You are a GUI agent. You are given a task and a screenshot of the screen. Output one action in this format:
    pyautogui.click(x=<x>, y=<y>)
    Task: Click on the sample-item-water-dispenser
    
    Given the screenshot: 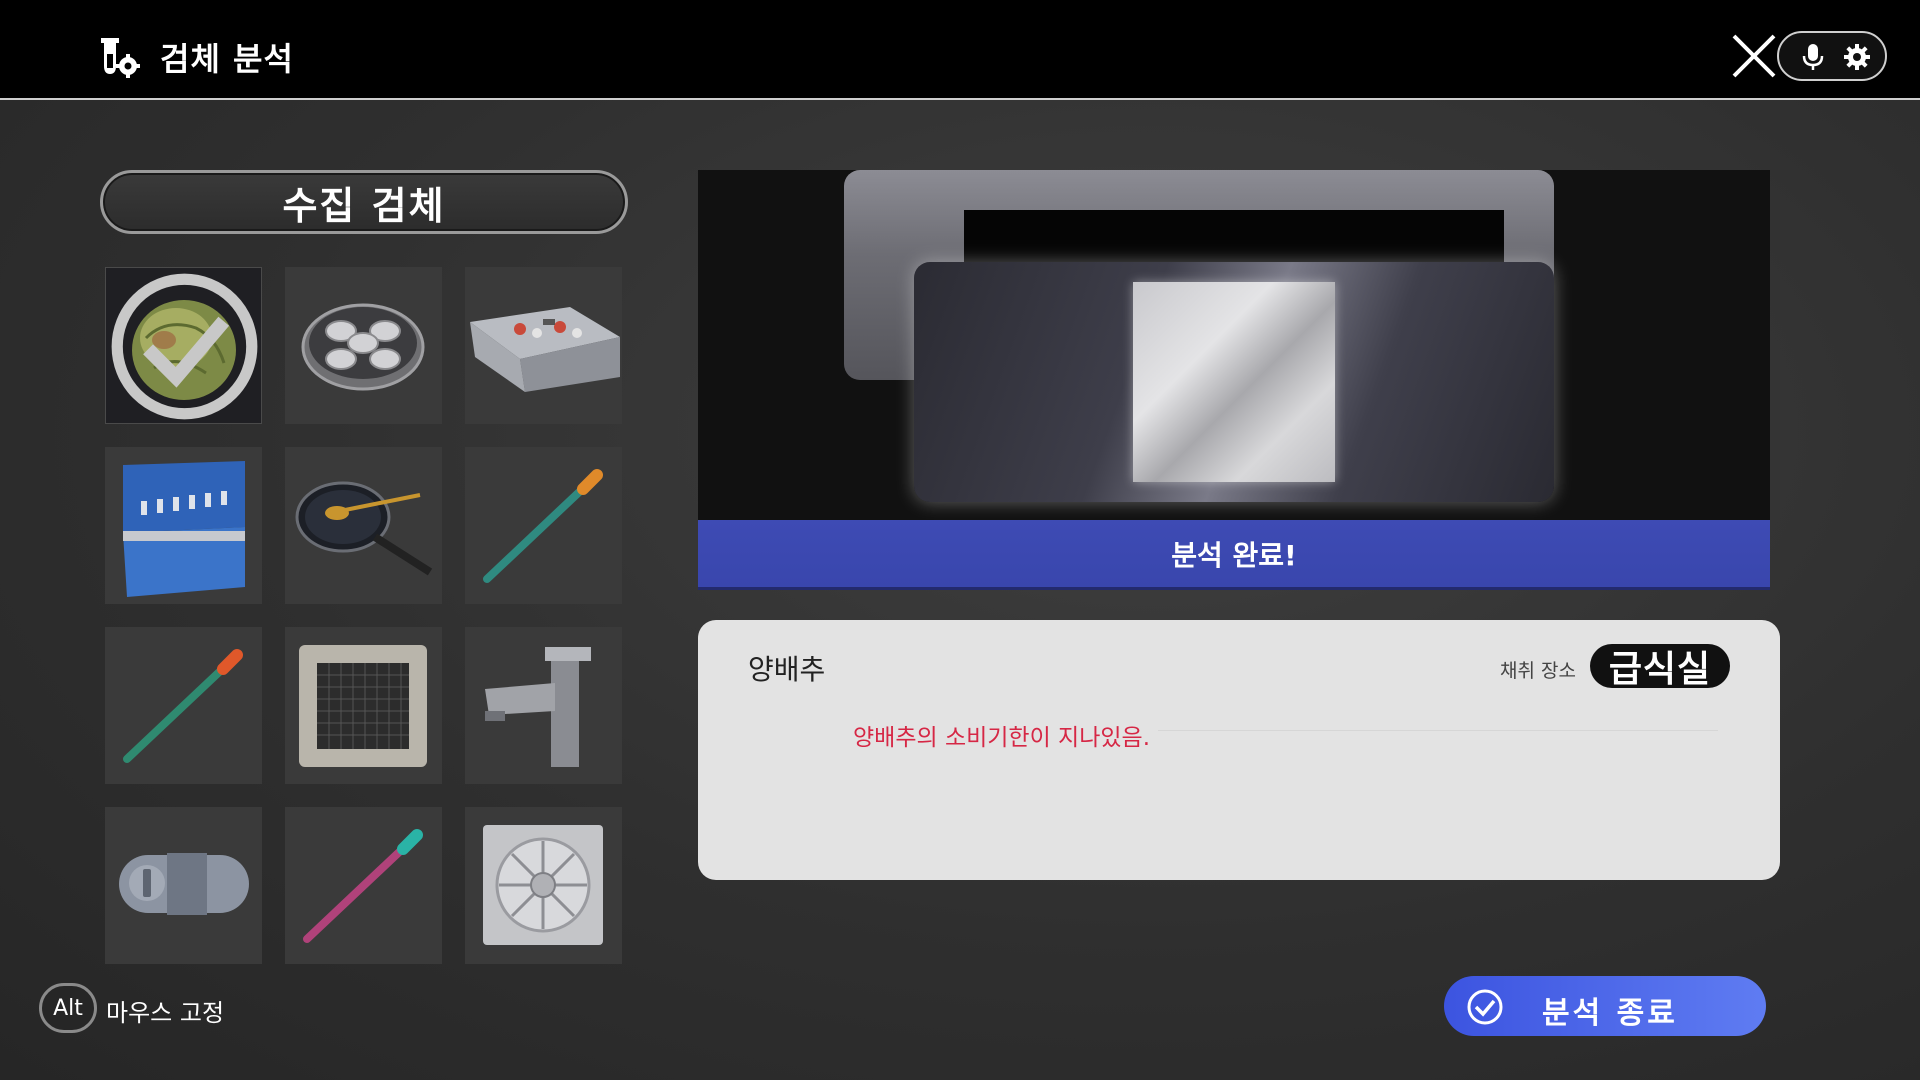 What is the action you would take?
    pyautogui.click(x=183, y=525)
    